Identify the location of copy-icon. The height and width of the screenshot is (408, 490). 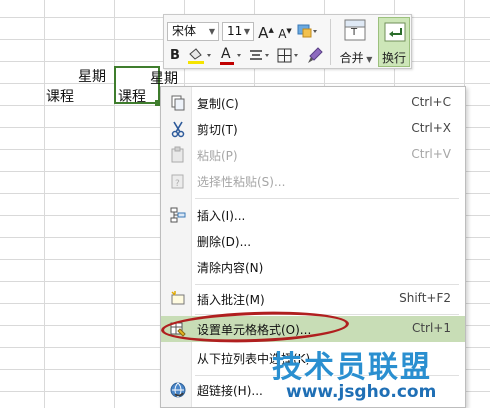
(178, 103).